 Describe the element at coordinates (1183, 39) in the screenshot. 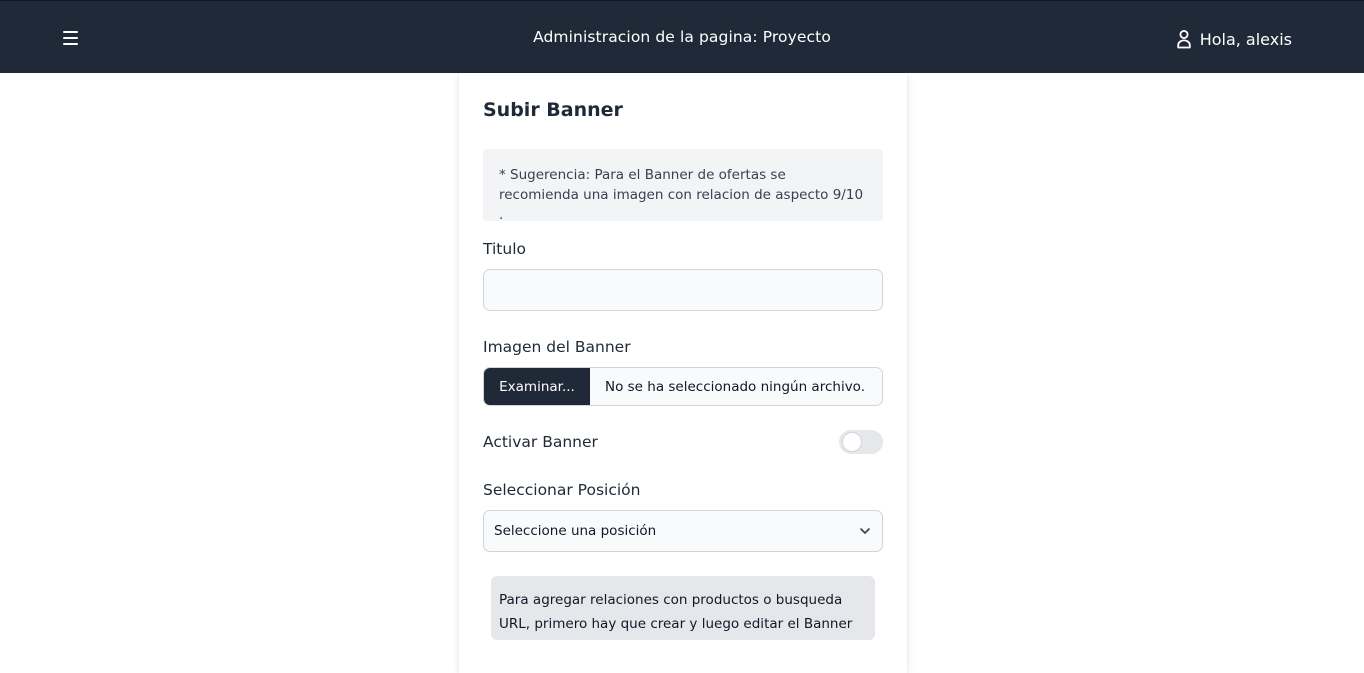

I see `user-icon` at that location.